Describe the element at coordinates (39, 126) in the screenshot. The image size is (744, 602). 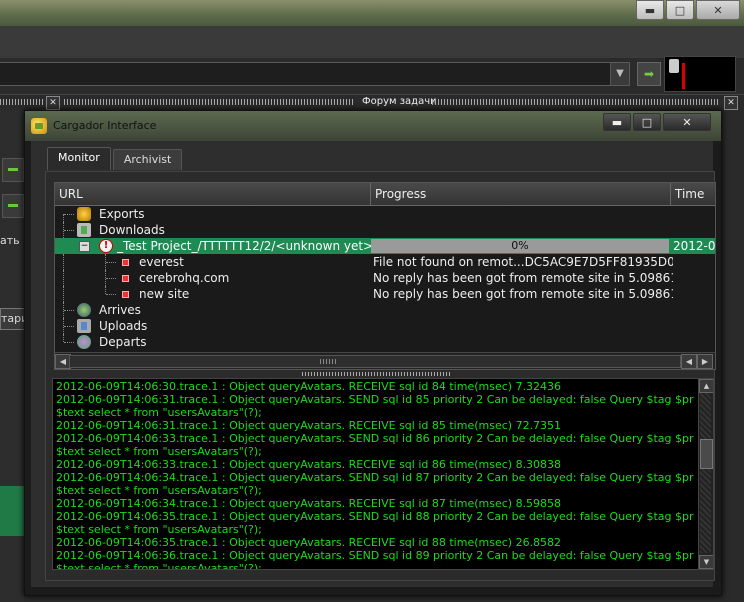
I see `cargador-app-icon` at that location.